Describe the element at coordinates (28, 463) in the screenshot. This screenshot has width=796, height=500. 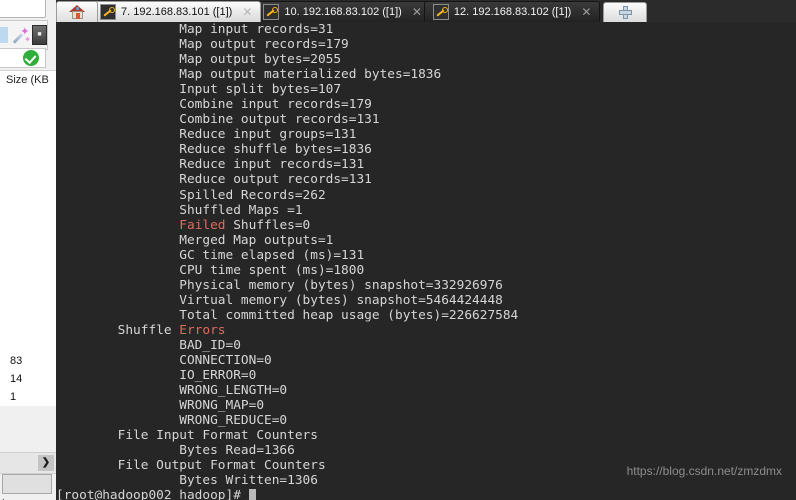
I see `sidebar-horizontal-scrollbar: ❯` at that location.